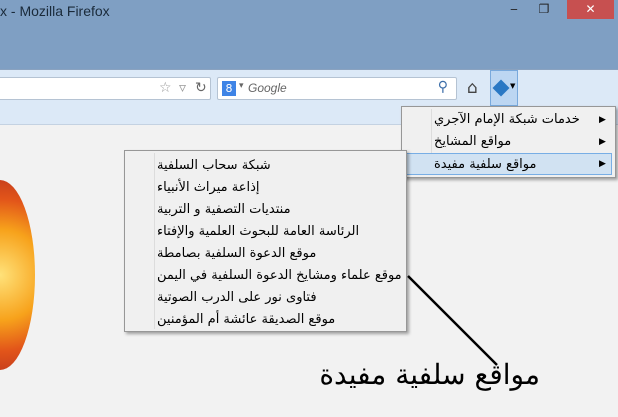 The width and height of the screenshot is (618, 417). I want to click on annotation-label: مواقع سلفية مفيدة, so click(429, 374).